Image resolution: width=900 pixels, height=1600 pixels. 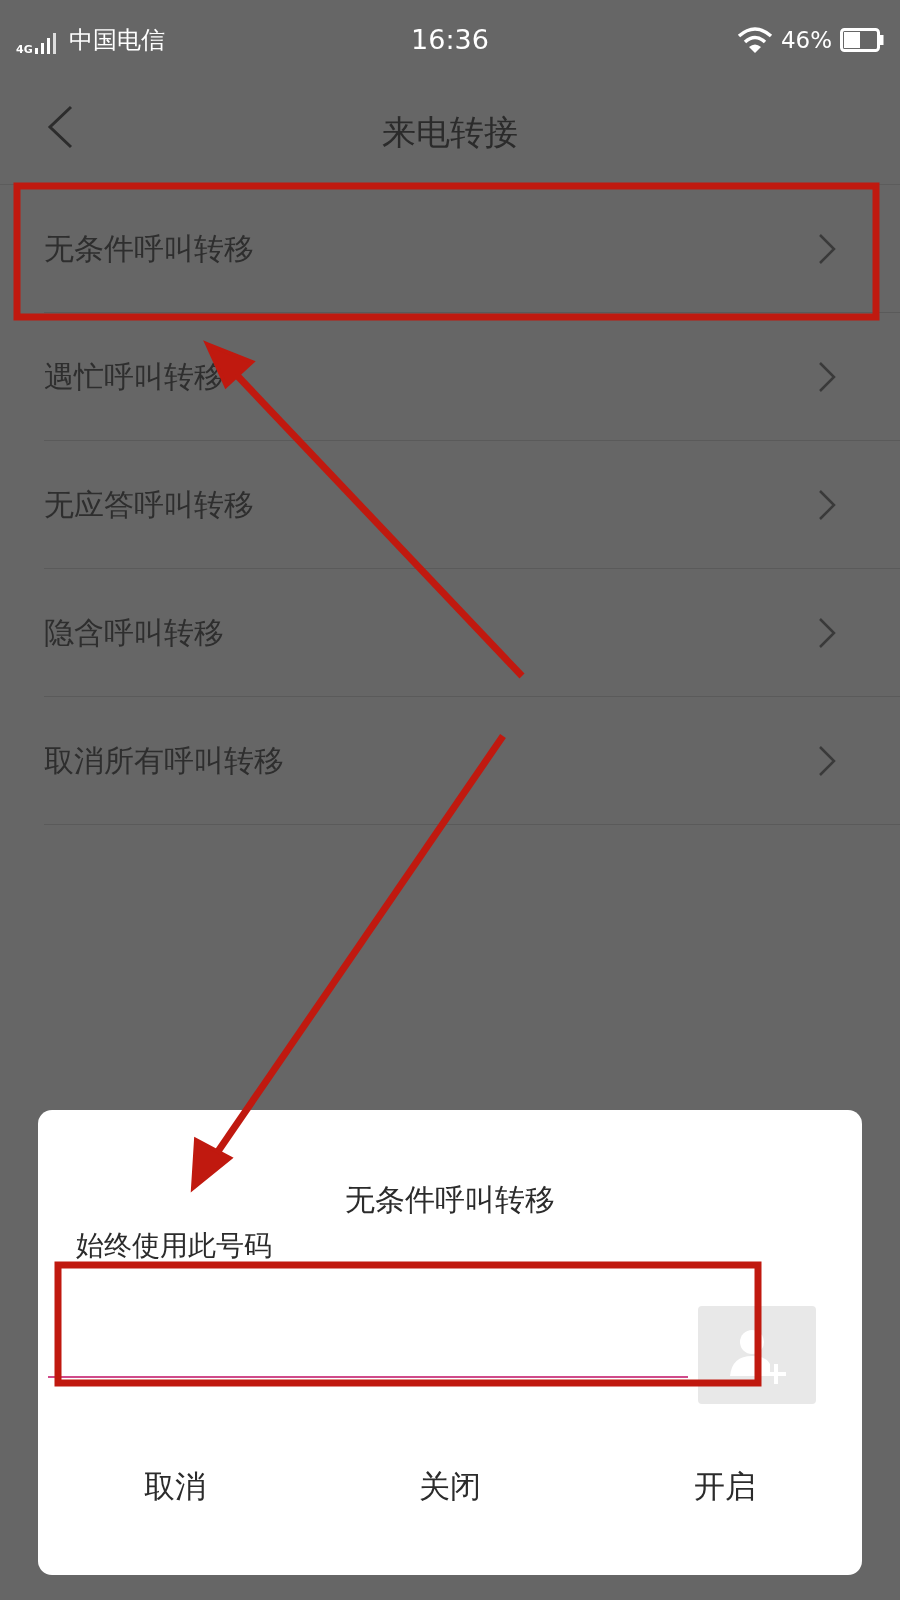 What do you see at coordinates (450, 132) in the screenshot?
I see `page-title: 来电转接` at bounding box center [450, 132].